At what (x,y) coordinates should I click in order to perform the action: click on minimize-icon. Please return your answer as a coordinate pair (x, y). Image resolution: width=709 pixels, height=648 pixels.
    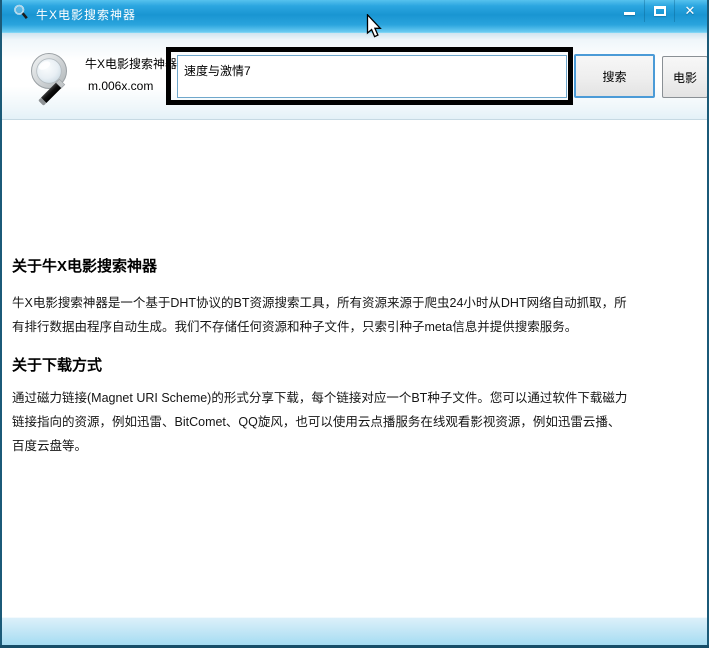
    Looking at the image, I should click on (629, 13).